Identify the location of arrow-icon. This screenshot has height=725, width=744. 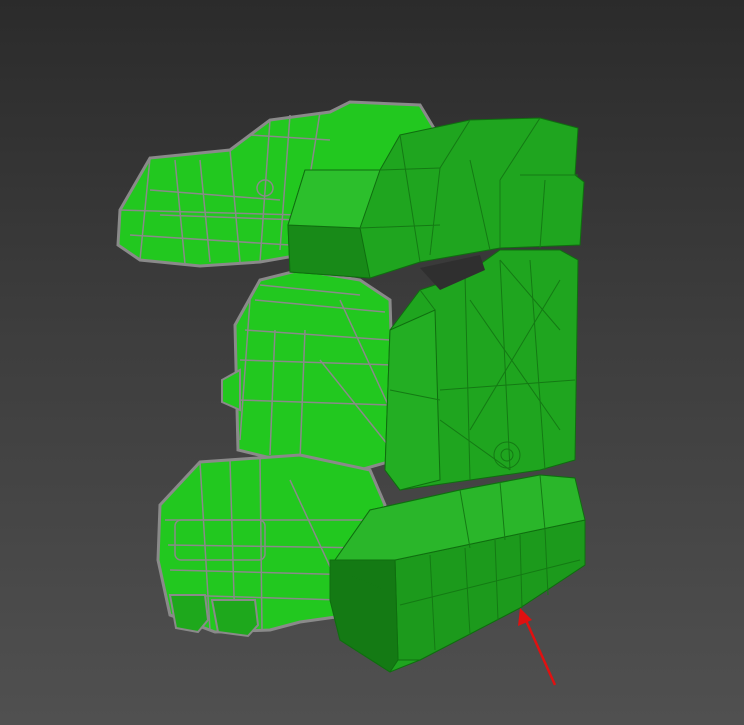
(539, 650).